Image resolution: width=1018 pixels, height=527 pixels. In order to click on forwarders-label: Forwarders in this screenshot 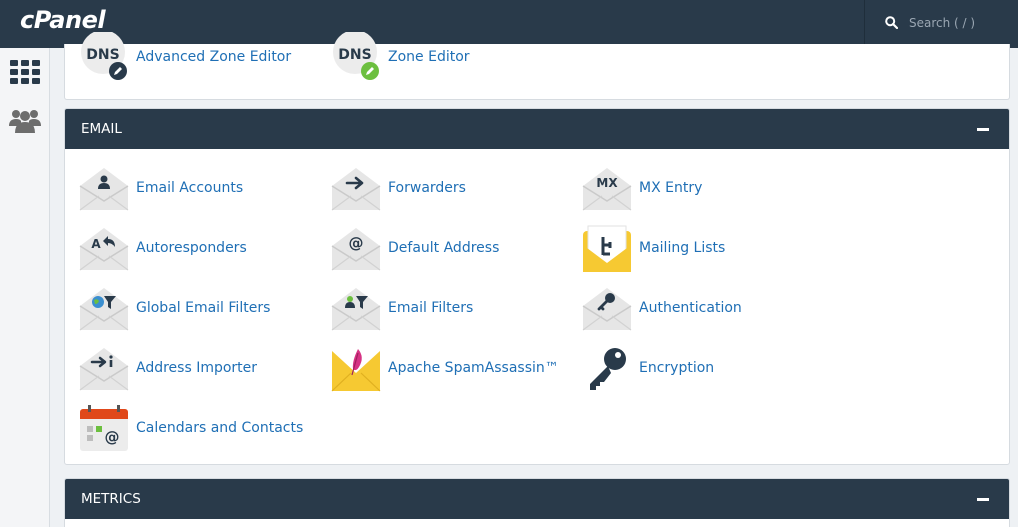, I will do `click(427, 188)`.